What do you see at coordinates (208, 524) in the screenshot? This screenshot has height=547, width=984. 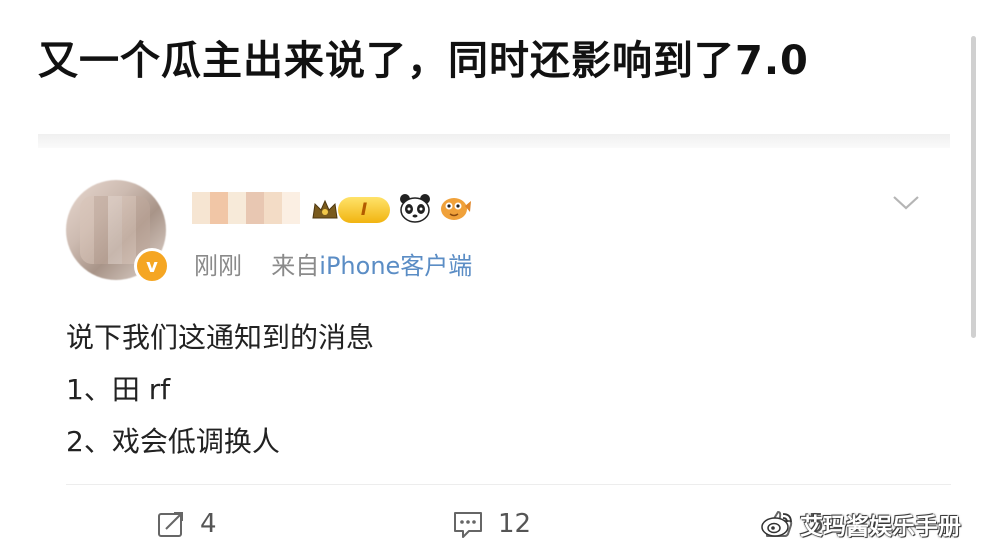 I see `repost-count: 4` at bounding box center [208, 524].